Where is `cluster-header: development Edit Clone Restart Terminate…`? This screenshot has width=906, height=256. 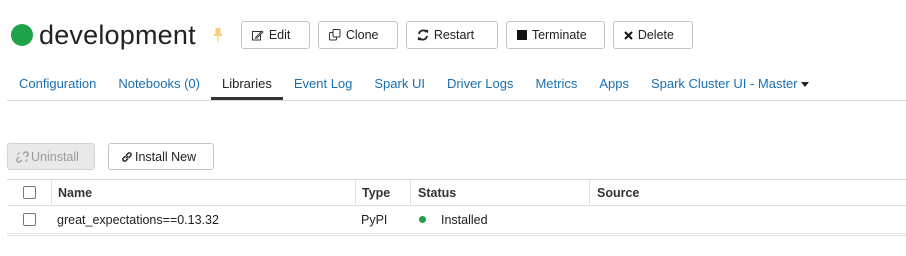 cluster-header: development Edit Clone Restart Terminate… is located at coordinates (356, 35).